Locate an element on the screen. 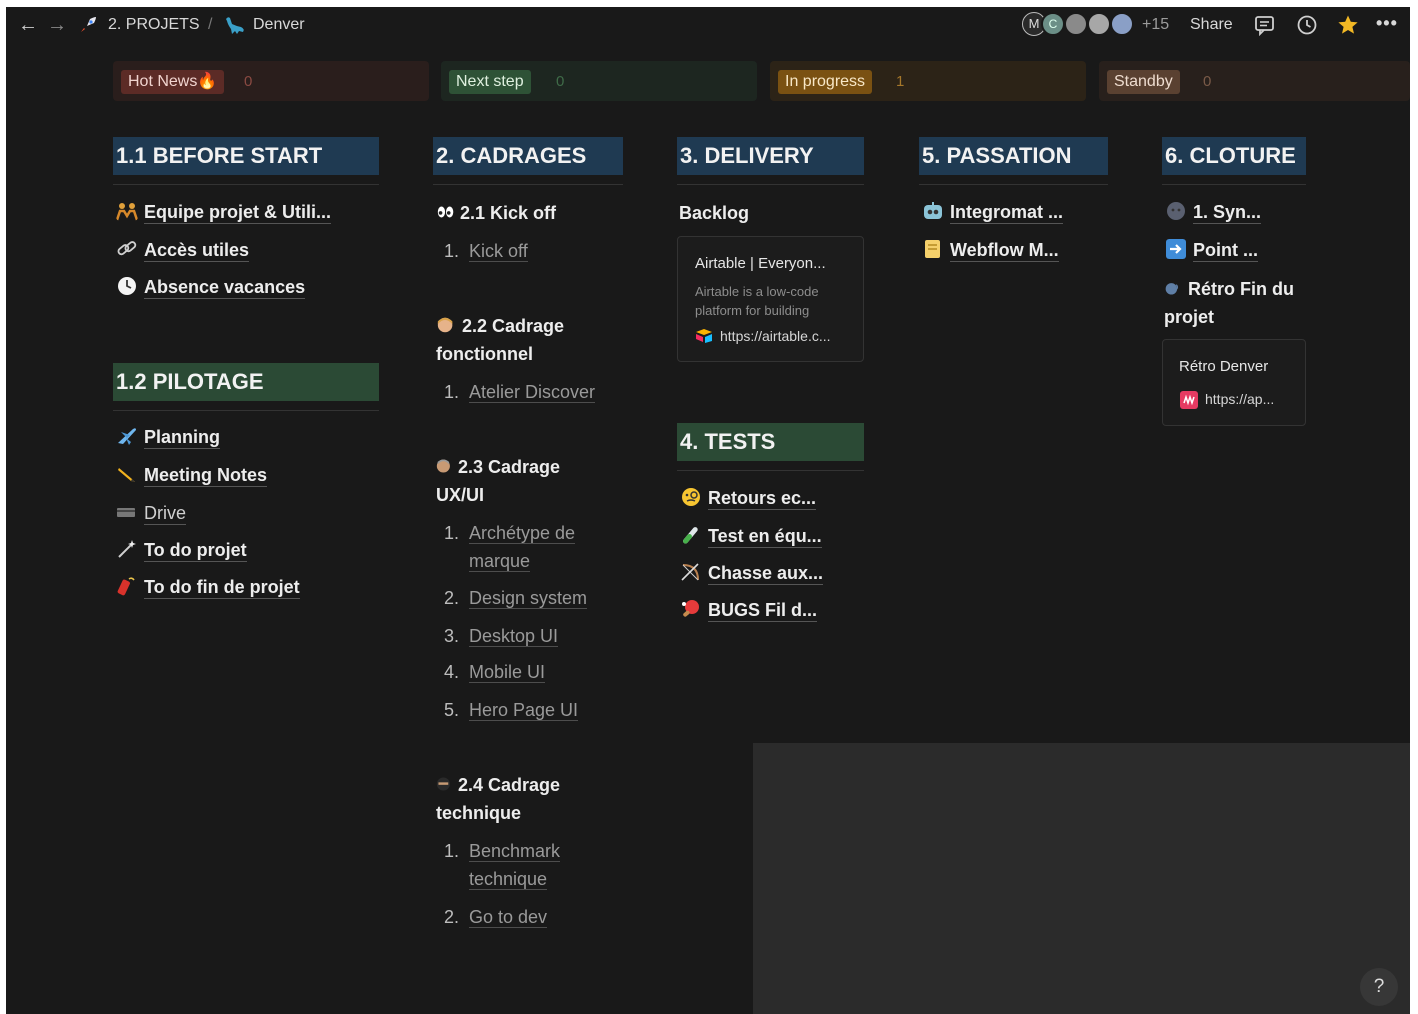  status-column-standby: Standby 0 is located at coordinates (1254, 81).